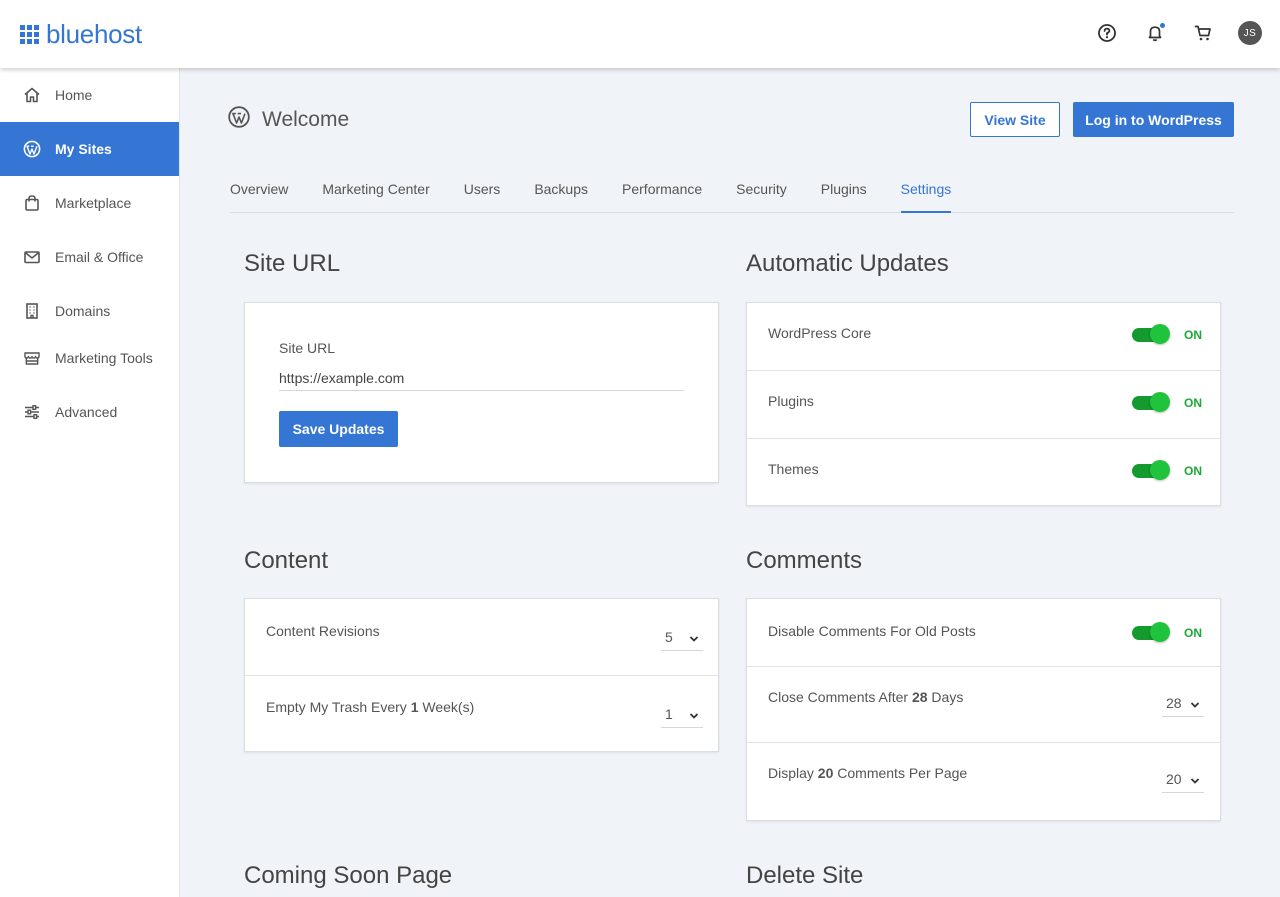 Image resolution: width=1280 pixels, height=897 pixels. I want to click on update-row-label: WordPress Core, so click(820, 333).